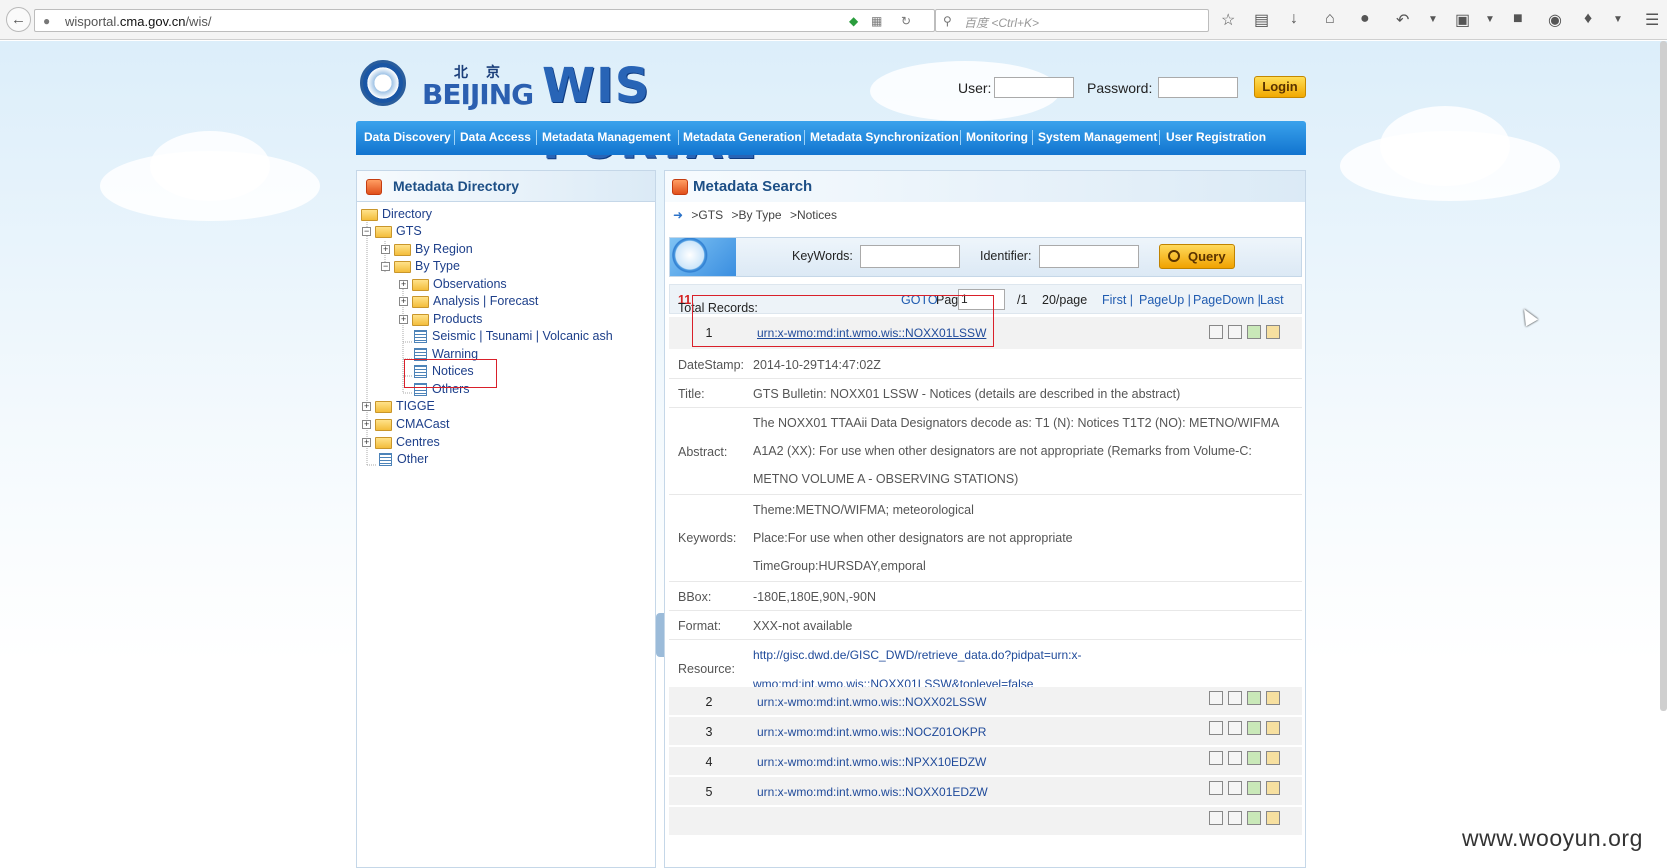  I want to click on tree-item-observations: + Observations, so click(453, 285).